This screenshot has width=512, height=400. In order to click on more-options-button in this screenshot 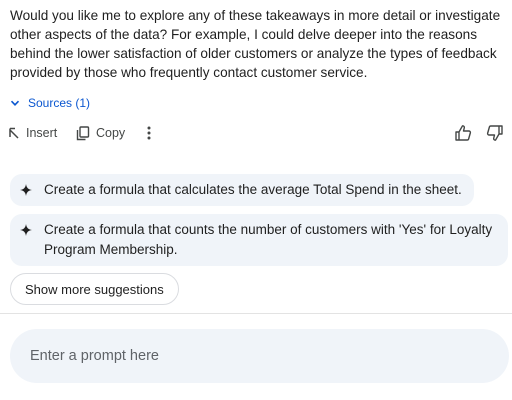, I will do `click(149, 133)`.